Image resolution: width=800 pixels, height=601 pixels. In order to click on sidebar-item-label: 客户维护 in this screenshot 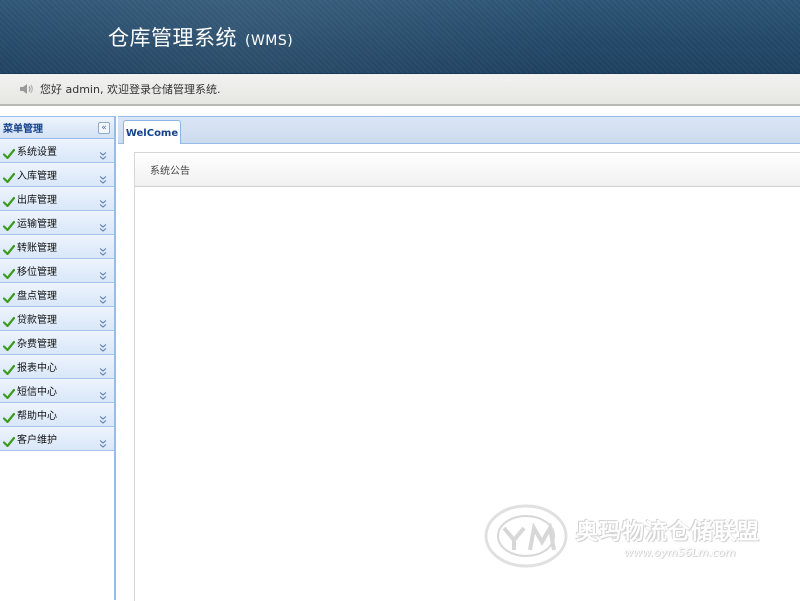, I will do `click(37, 440)`.